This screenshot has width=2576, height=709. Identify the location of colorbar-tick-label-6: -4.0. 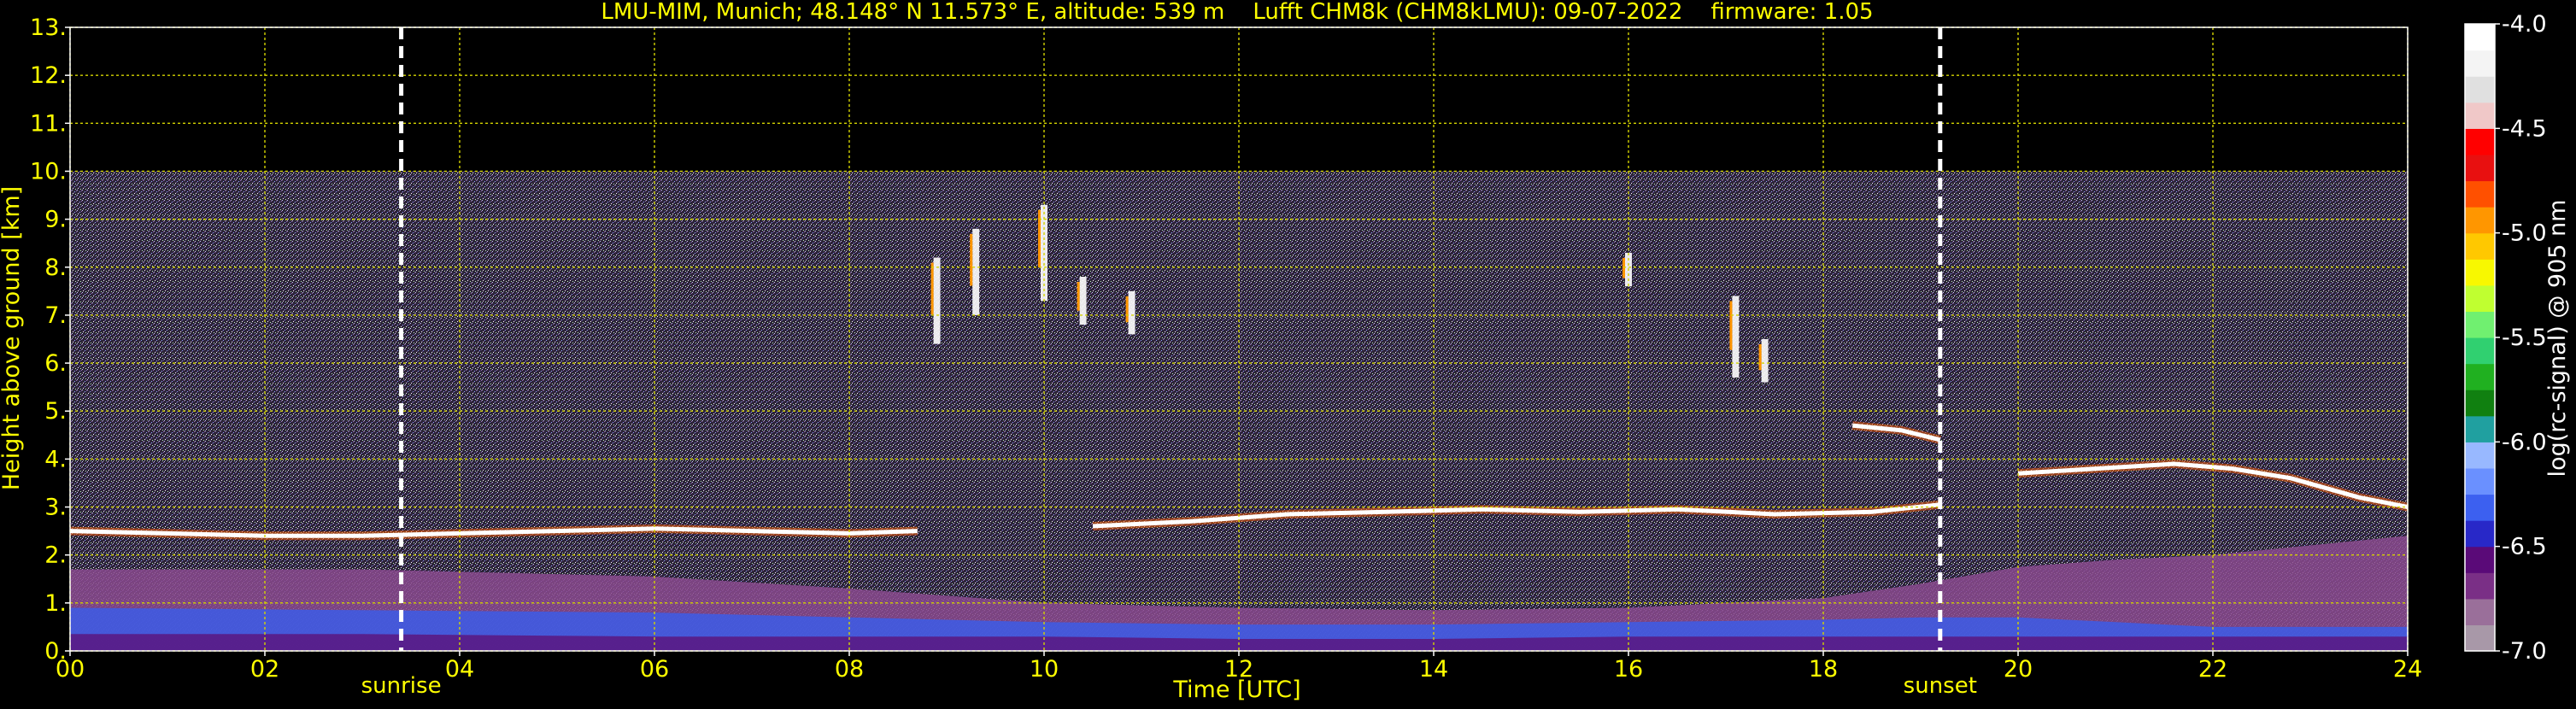
(2524, 24).